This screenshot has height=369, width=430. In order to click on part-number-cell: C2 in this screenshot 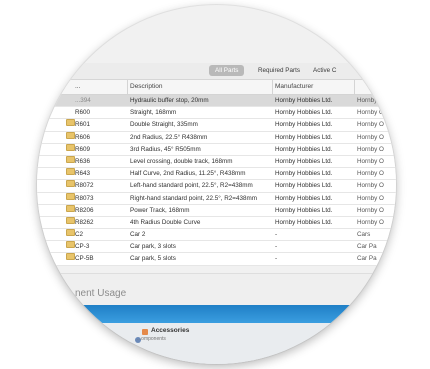, I will do `click(79, 235)`.